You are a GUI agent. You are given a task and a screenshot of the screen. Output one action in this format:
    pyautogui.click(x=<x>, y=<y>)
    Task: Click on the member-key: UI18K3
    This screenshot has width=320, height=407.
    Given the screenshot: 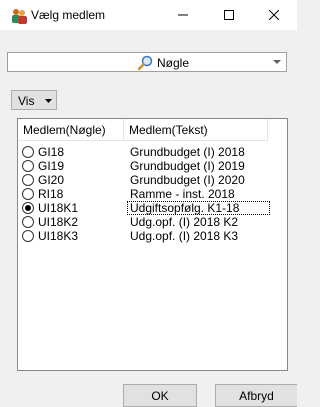 What is the action you would take?
    pyautogui.click(x=58, y=236)
    